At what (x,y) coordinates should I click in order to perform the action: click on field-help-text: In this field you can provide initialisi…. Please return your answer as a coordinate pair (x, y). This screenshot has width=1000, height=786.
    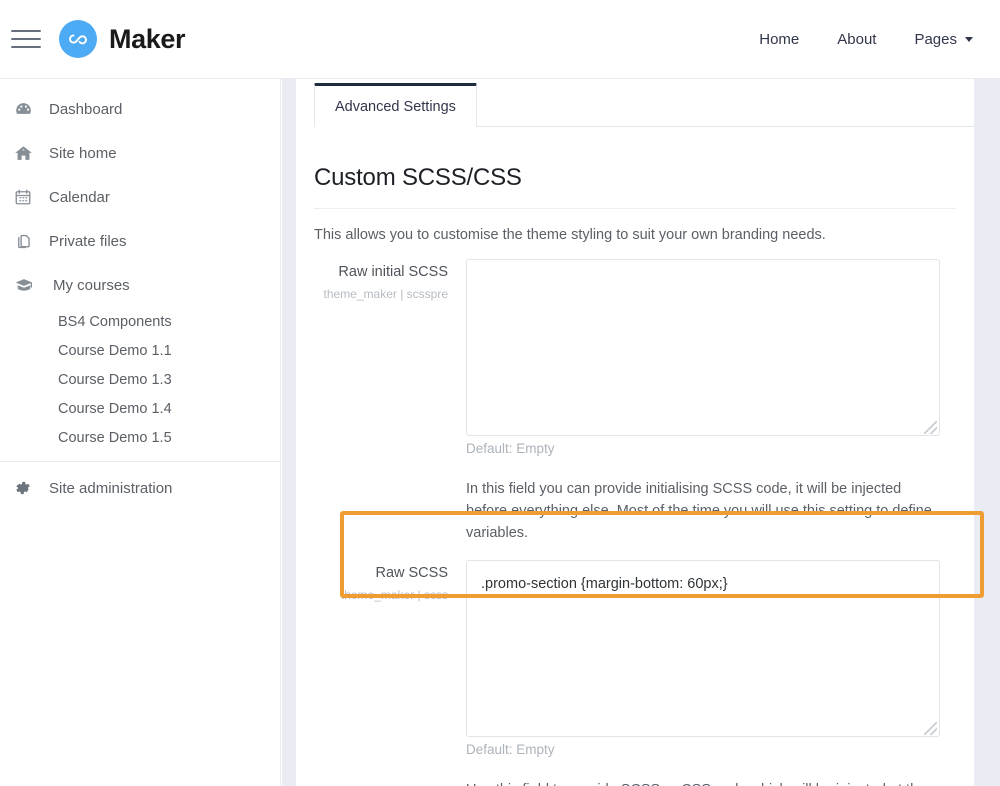
    Looking at the image, I should click on (699, 511).